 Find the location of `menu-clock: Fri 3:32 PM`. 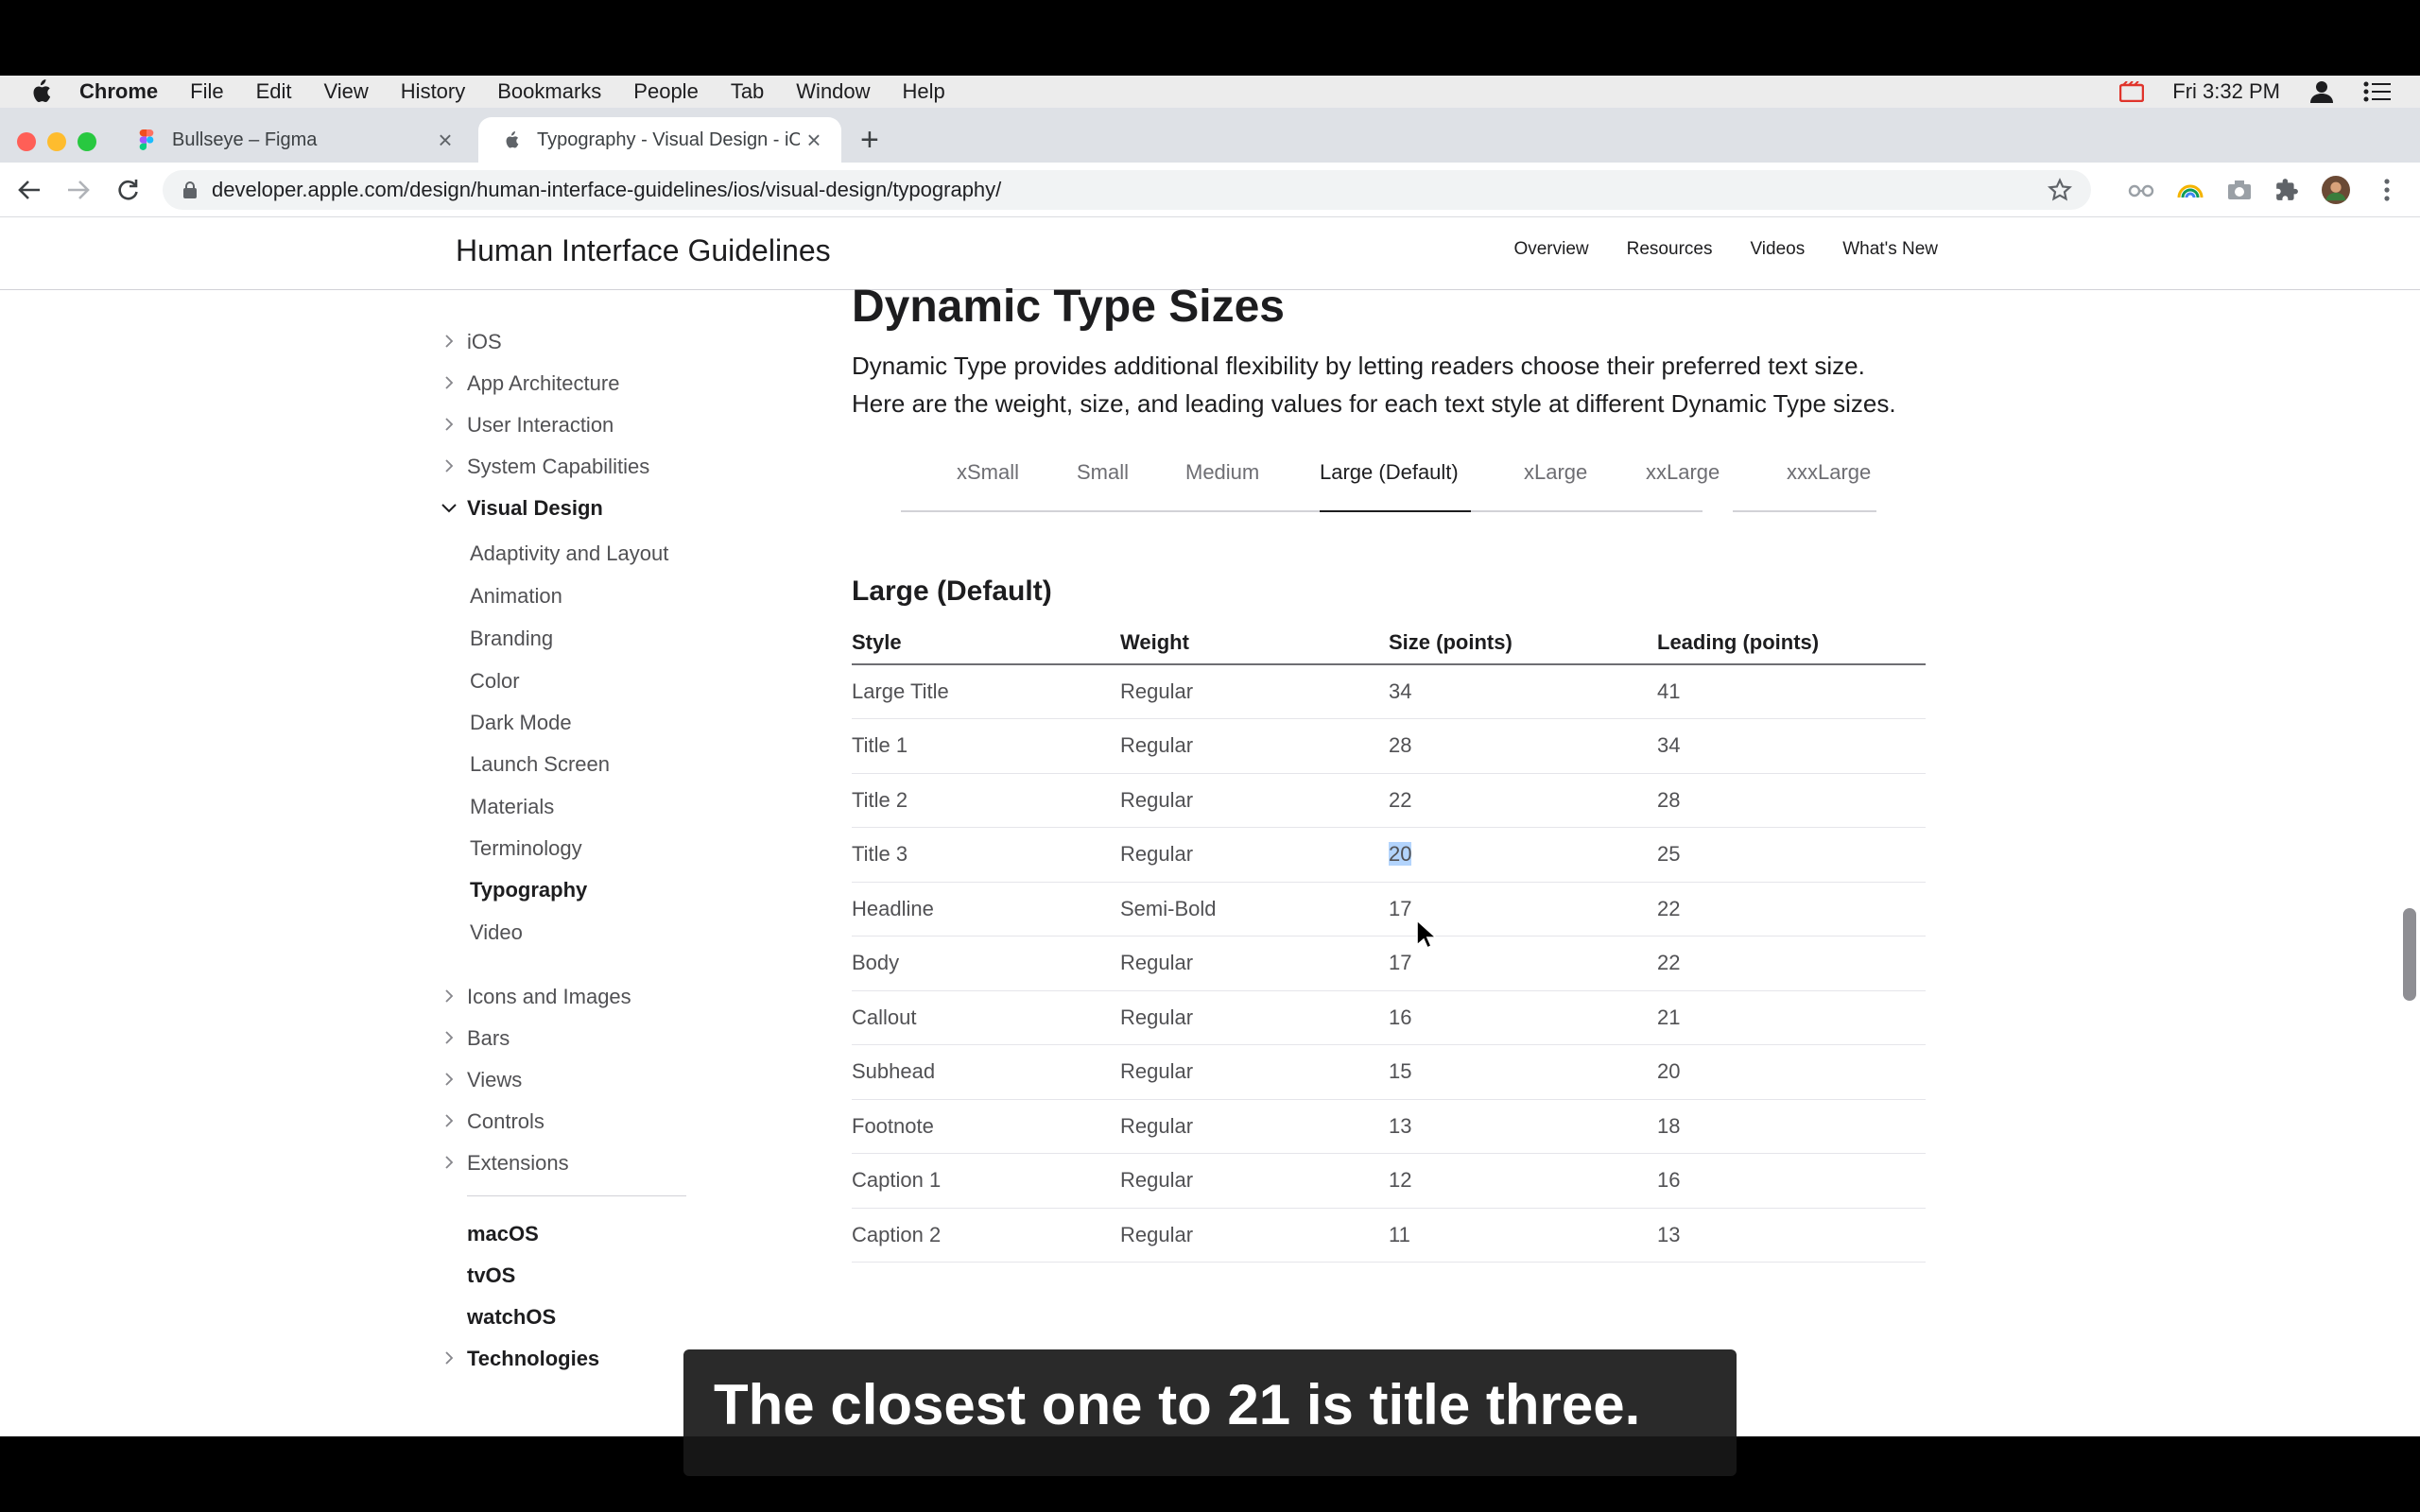

menu-clock: Fri 3:32 PM is located at coordinates (2226, 91).